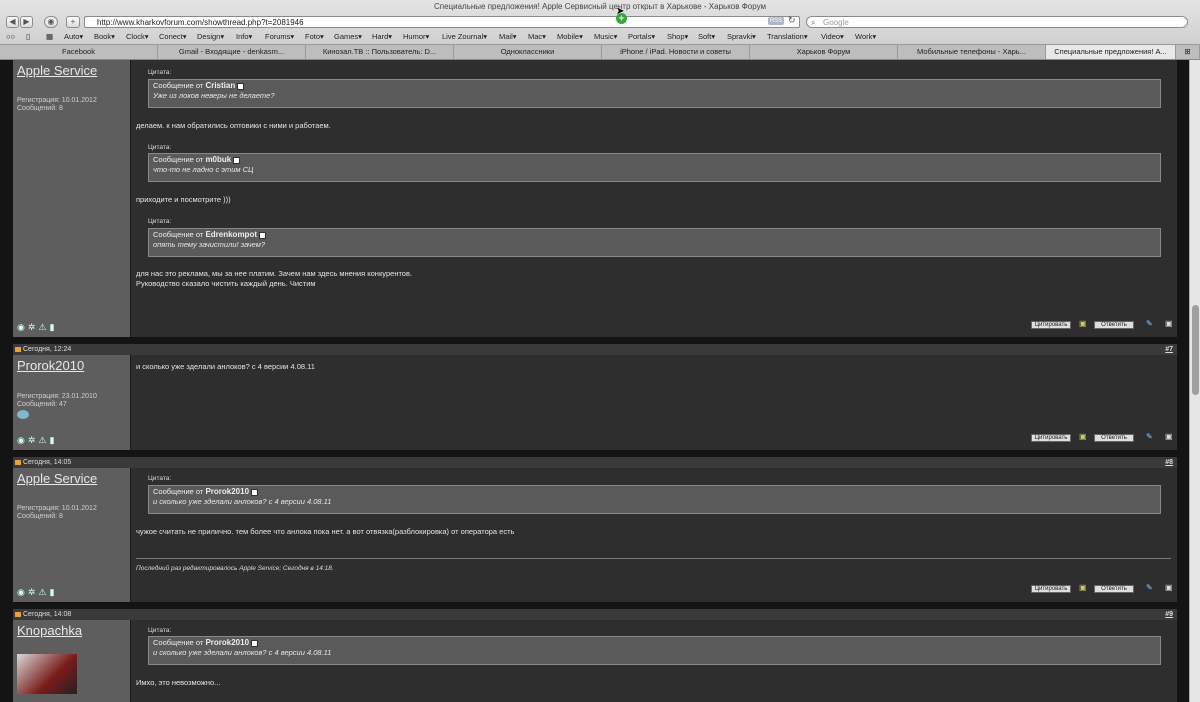  I want to click on bookmark-item: Forums▾, so click(279, 37).